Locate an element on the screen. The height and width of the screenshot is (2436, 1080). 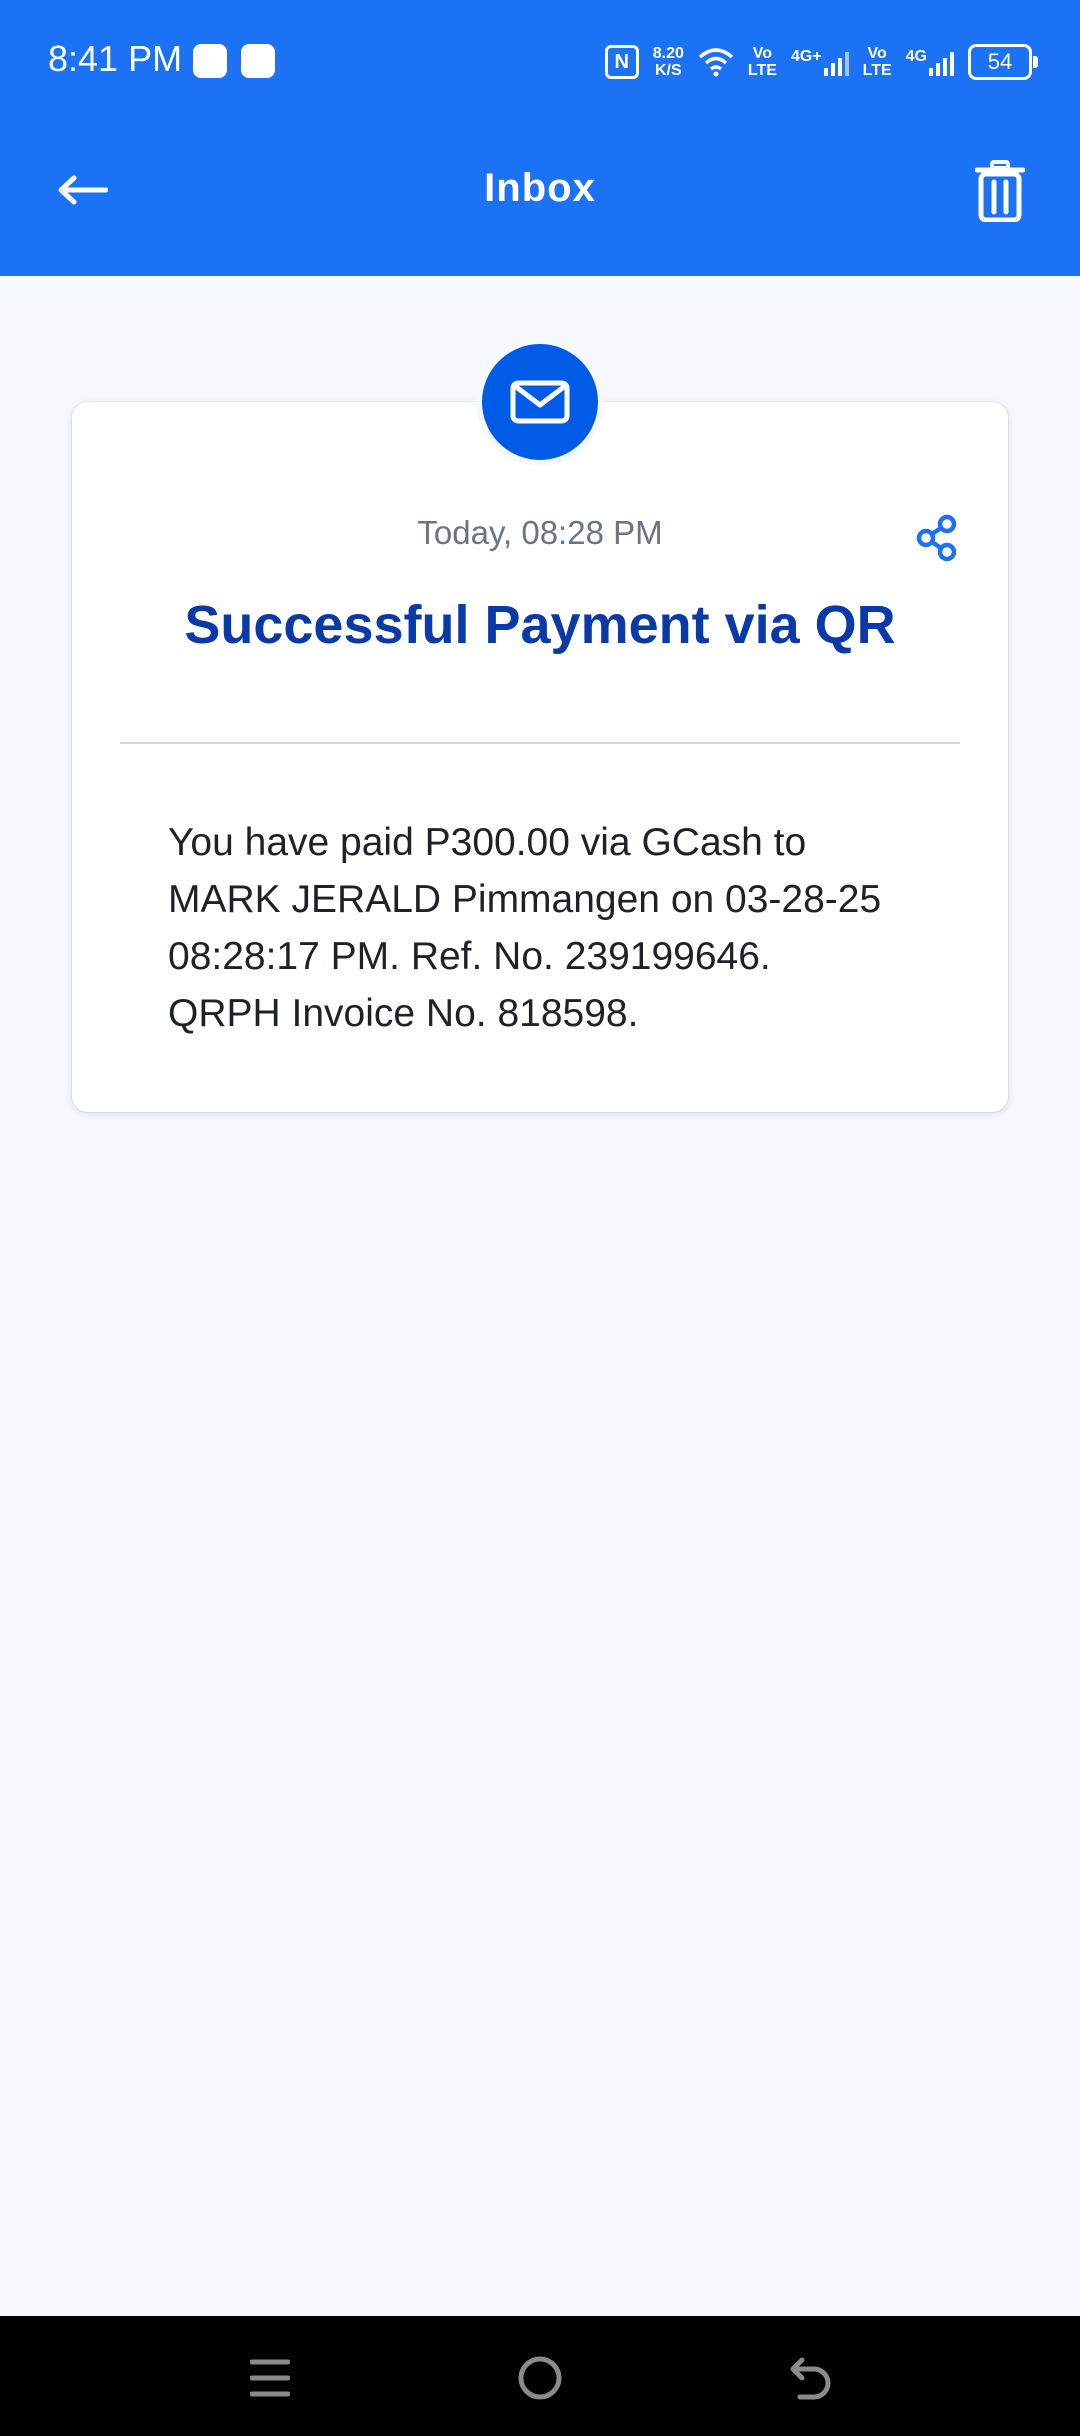
wifi-icon is located at coordinates (716, 62).